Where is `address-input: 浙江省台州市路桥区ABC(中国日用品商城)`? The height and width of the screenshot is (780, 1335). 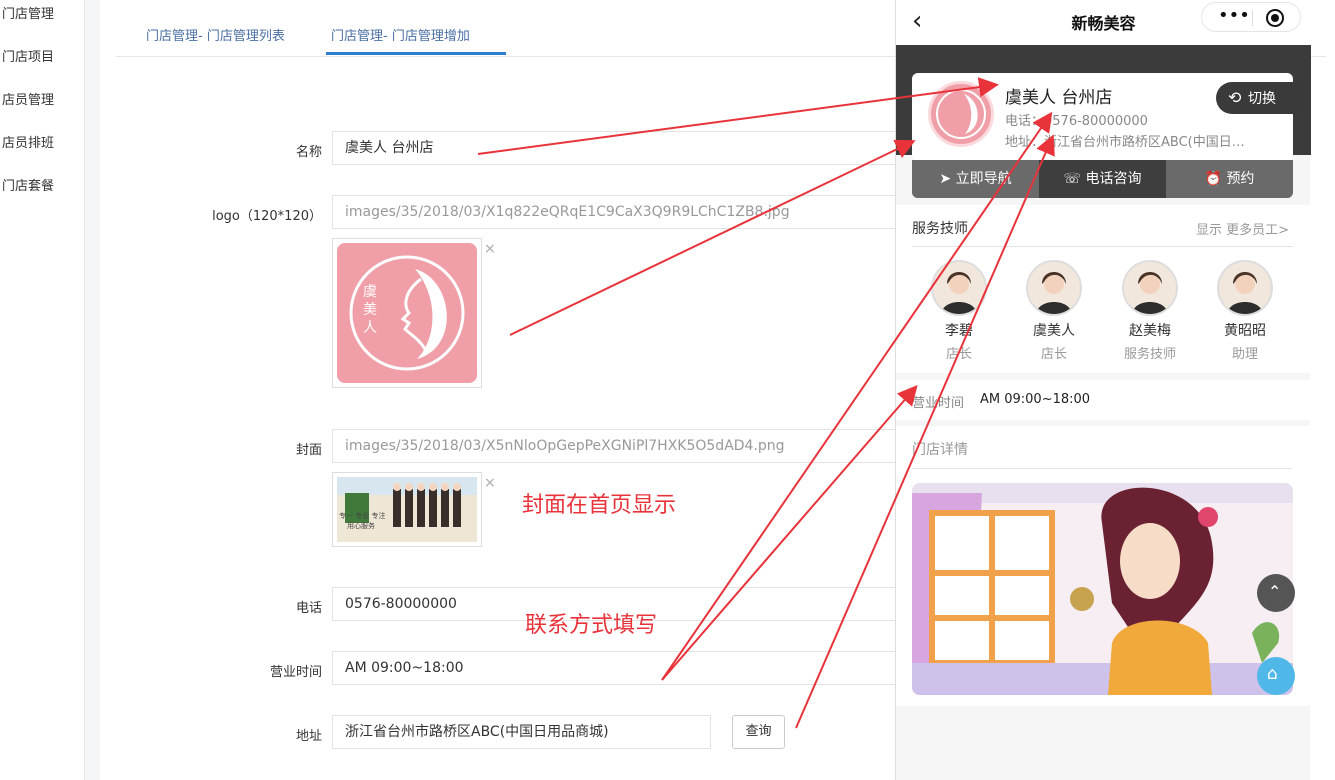
address-input: 浙江省台州市路桥区ABC(中国日用品商城) is located at coordinates (521, 732).